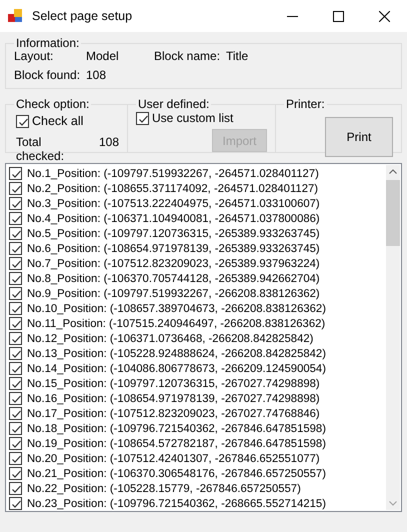 This screenshot has width=407, height=532. I want to click on list-item: No.21_Position: (-106370.306548176, -267846.657250557), so click(176, 474).